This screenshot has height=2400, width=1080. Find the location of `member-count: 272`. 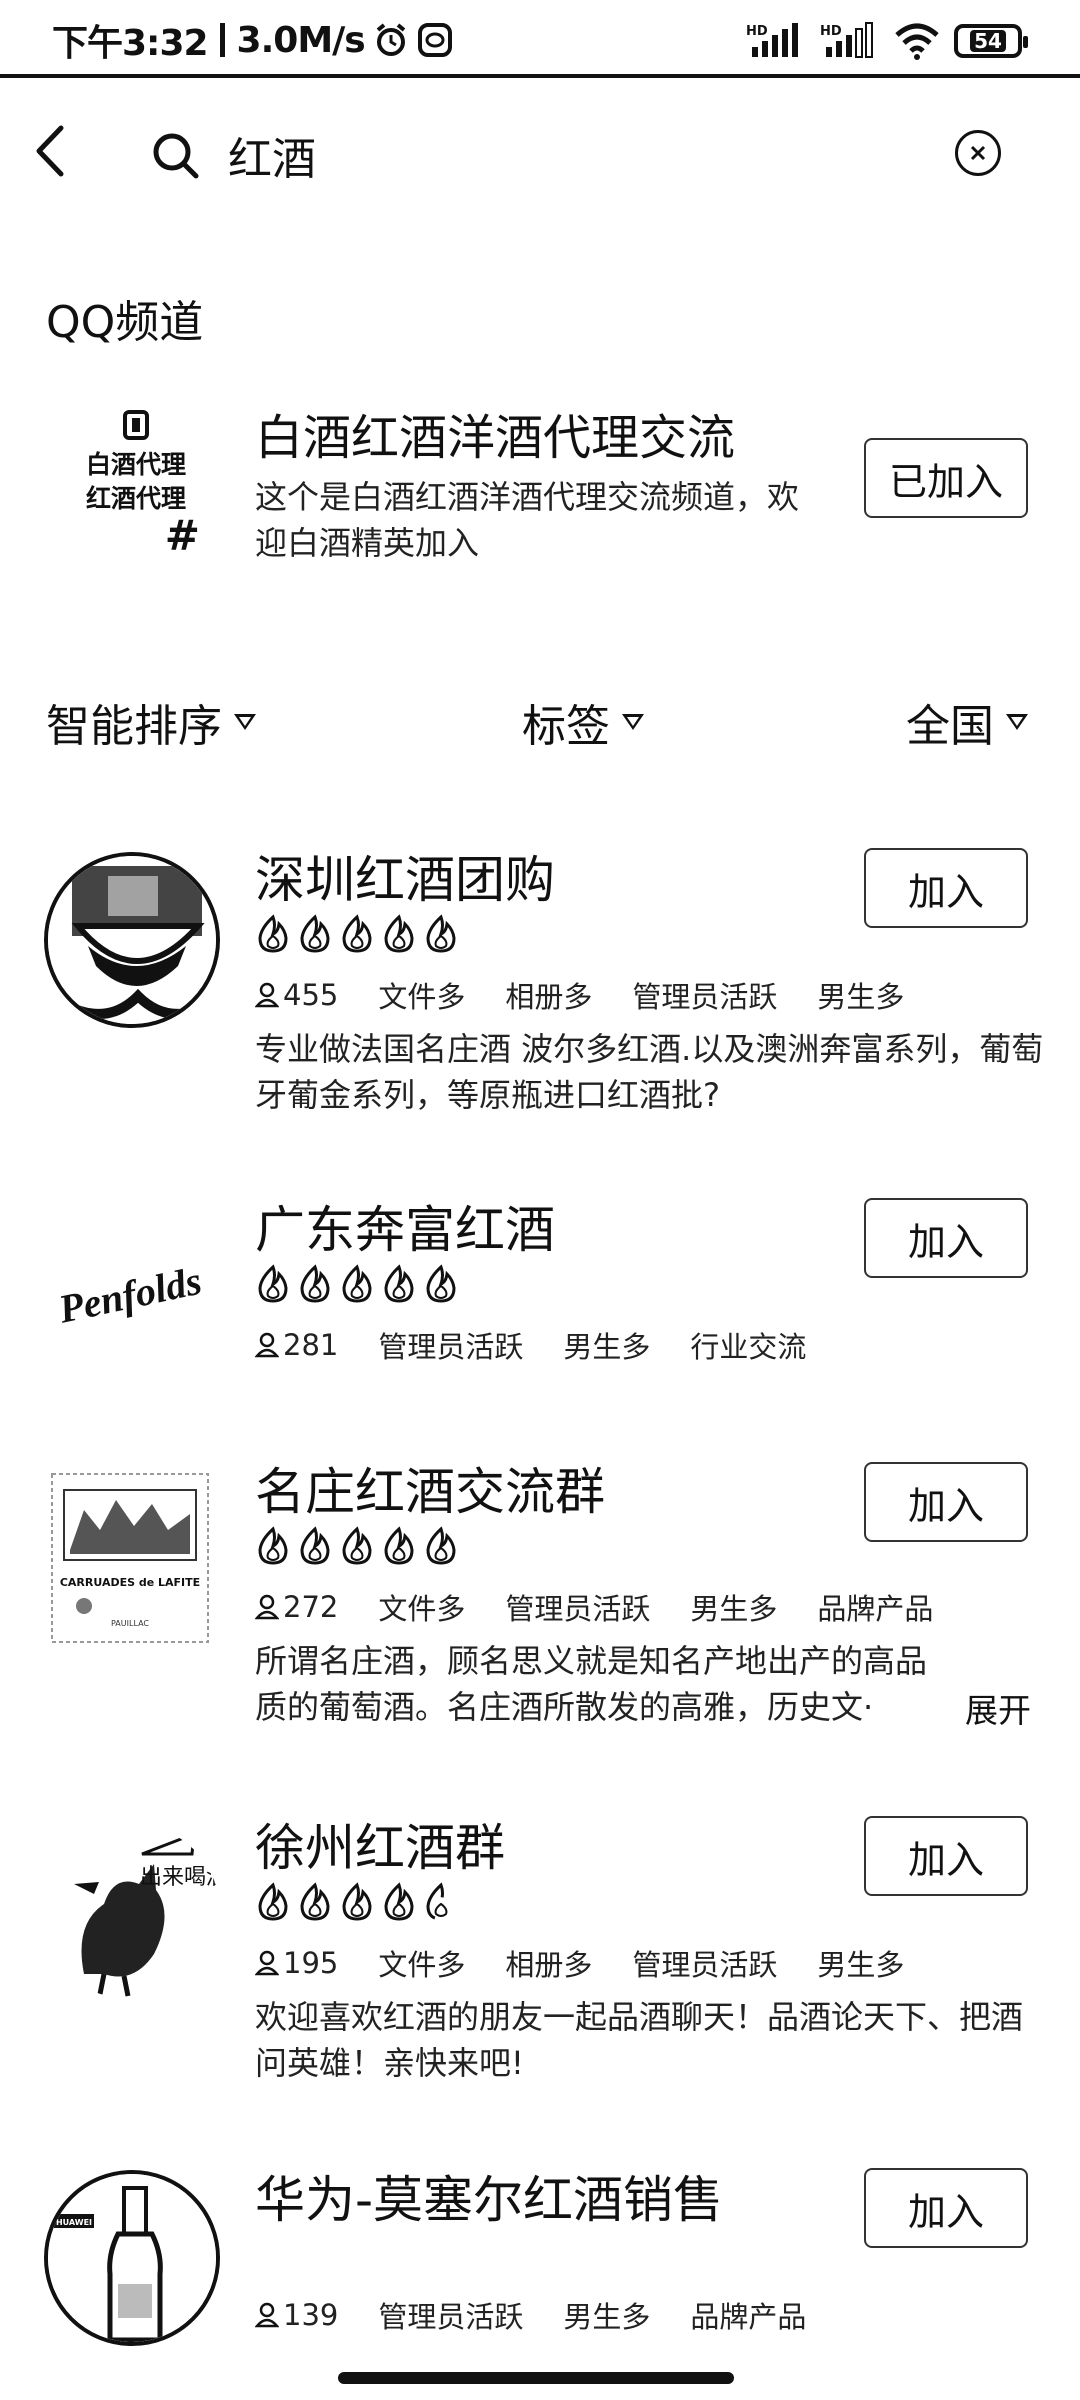

member-count: 272 is located at coordinates (296, 1607).